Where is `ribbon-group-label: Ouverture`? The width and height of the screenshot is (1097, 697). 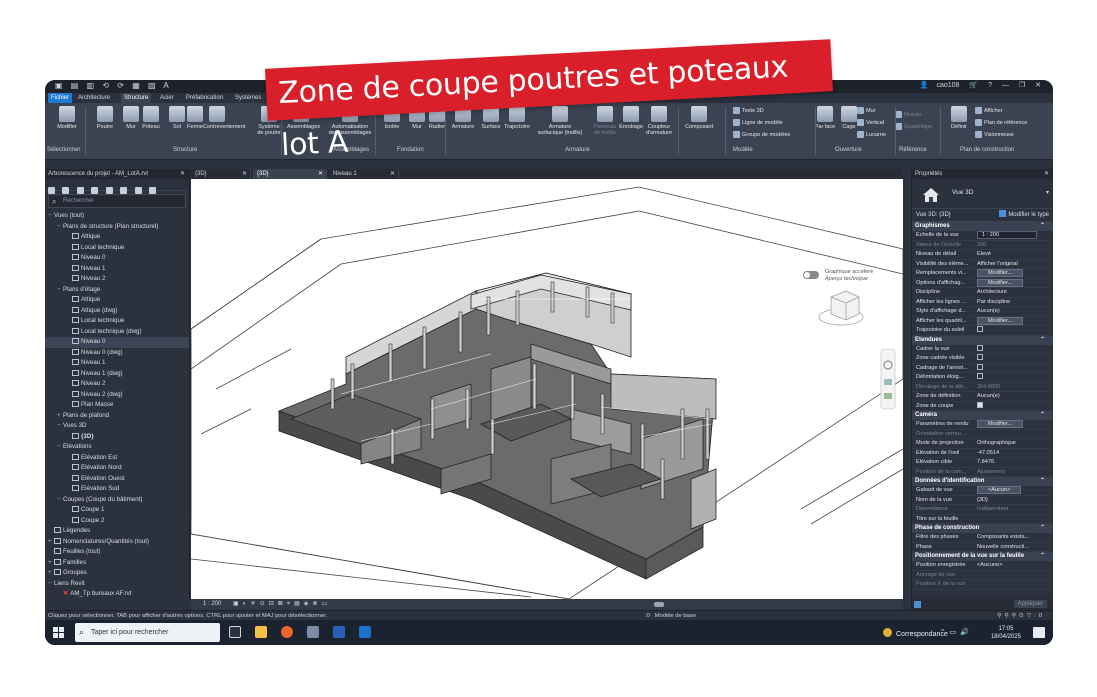 ribbon-group-label: Ouverture is located at coordinates (848, 150).